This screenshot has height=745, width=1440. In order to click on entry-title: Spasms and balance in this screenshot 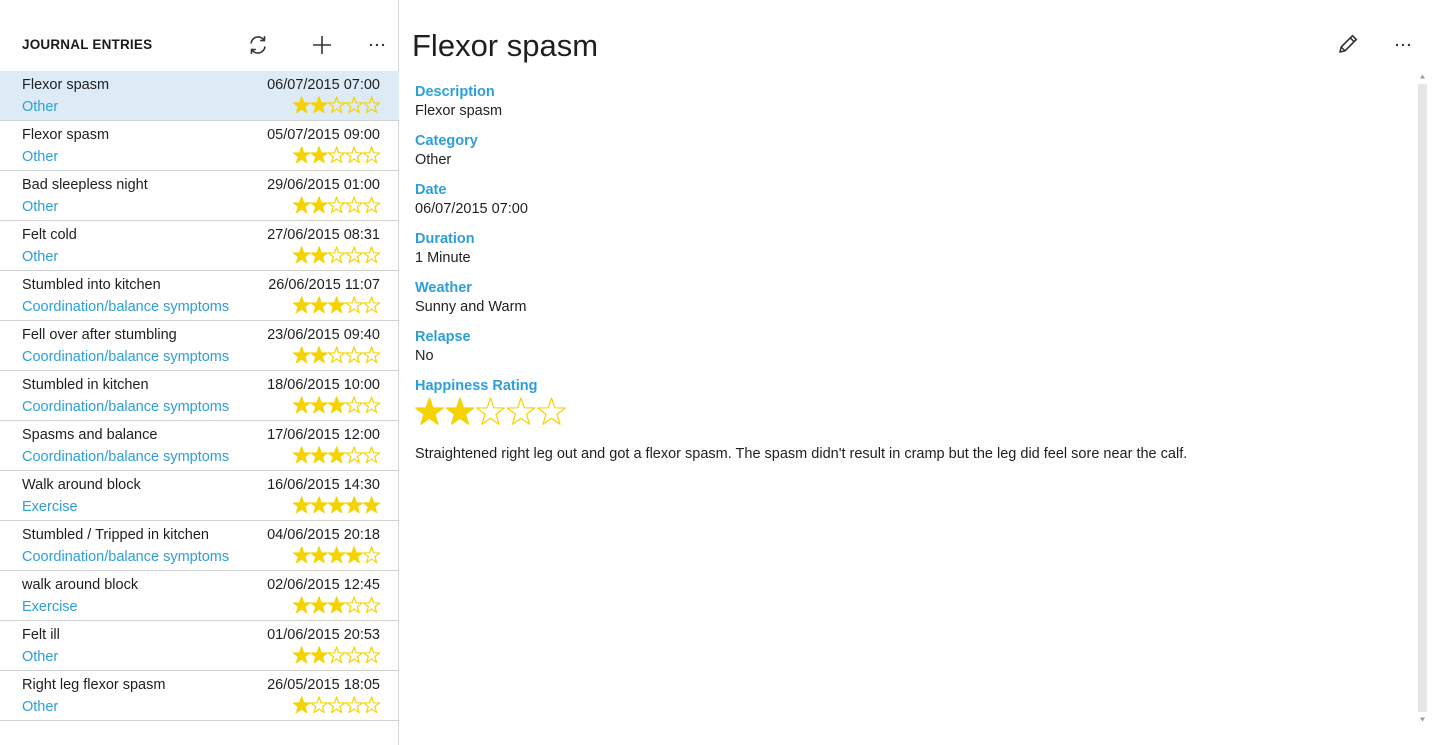, I will do `click(90, 435)`.